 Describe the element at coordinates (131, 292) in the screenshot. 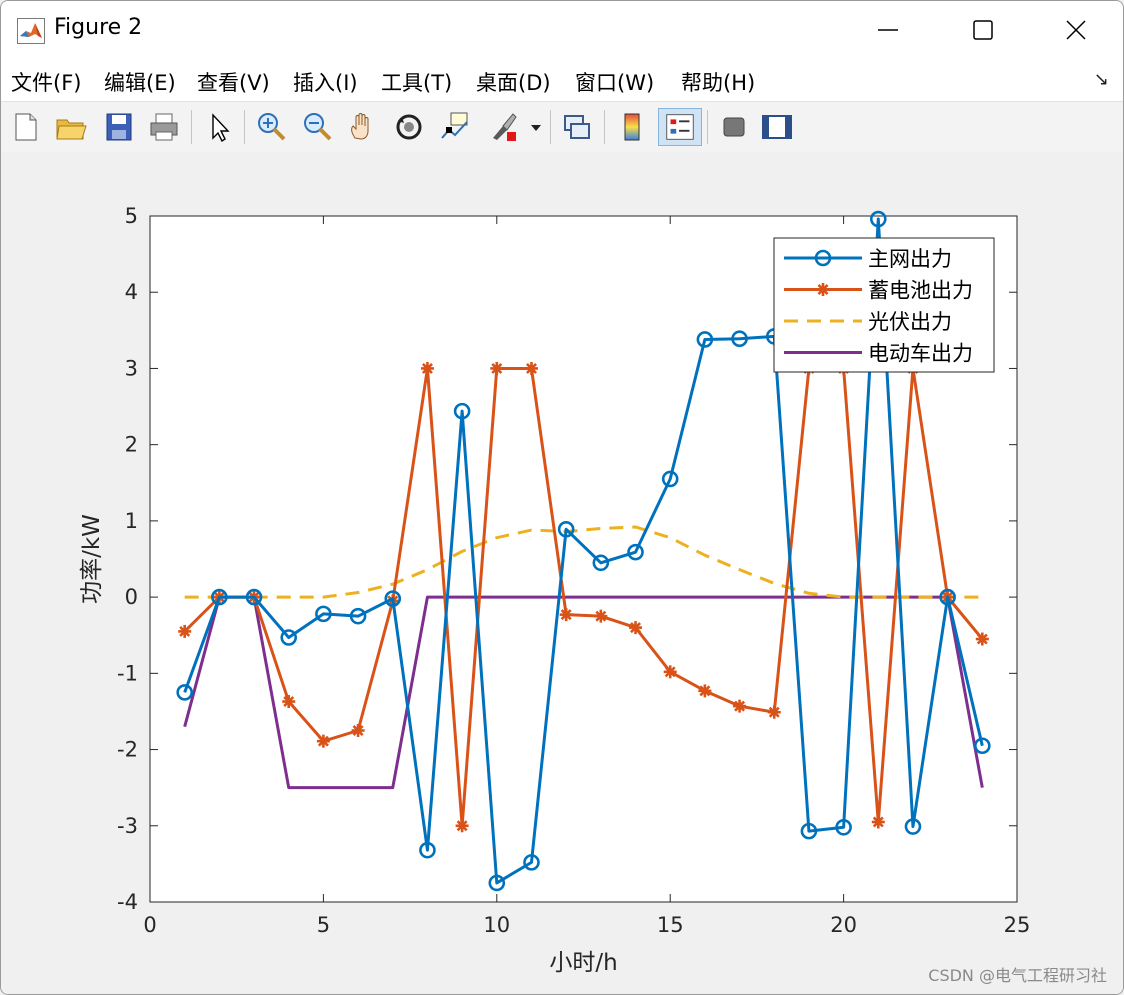

I see `y-tick-label: 4` at that location.